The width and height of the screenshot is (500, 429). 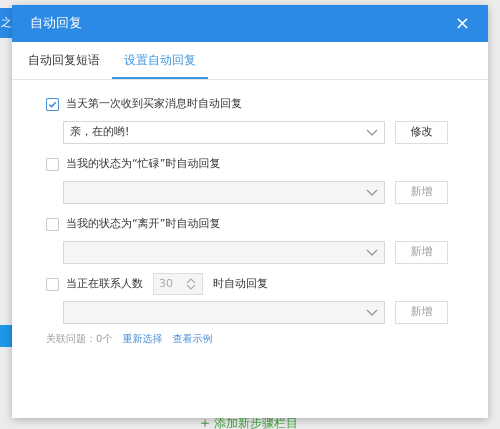 I want to click on up-down-icon, so click(x=191, y=284).